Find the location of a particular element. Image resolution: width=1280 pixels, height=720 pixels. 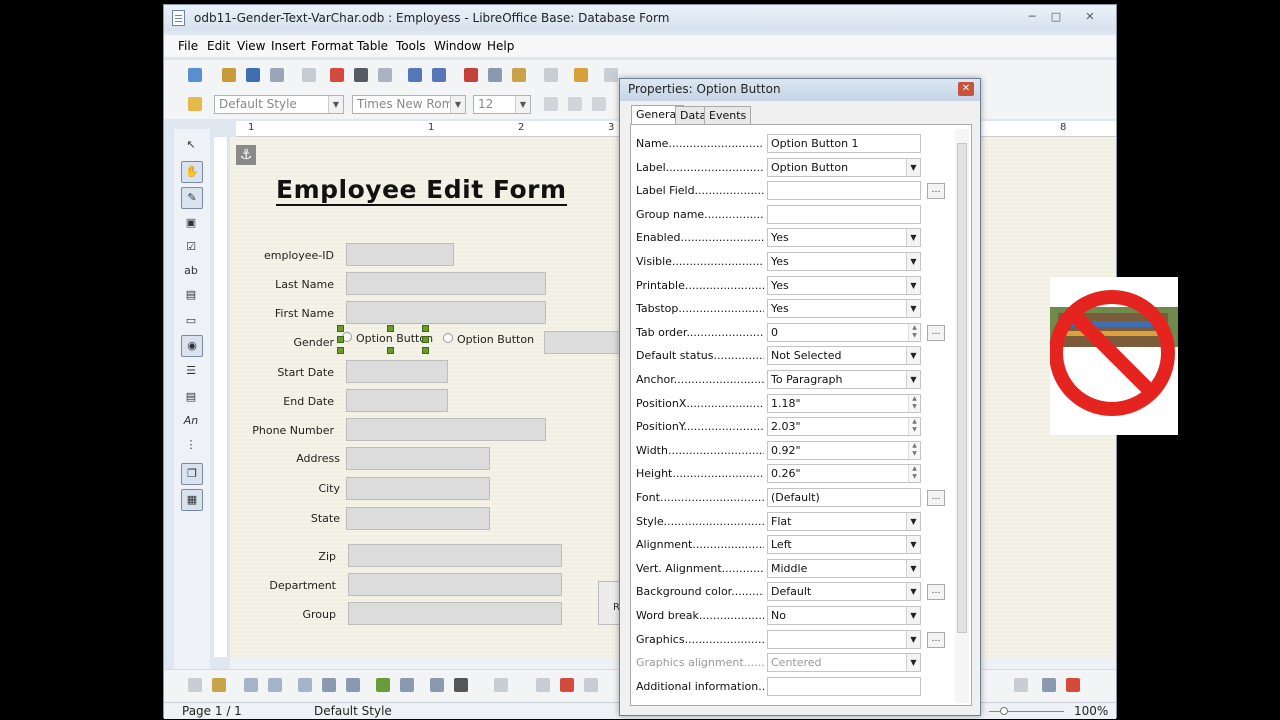

option-button-2: Option Button is located at coordinates (488, 339).